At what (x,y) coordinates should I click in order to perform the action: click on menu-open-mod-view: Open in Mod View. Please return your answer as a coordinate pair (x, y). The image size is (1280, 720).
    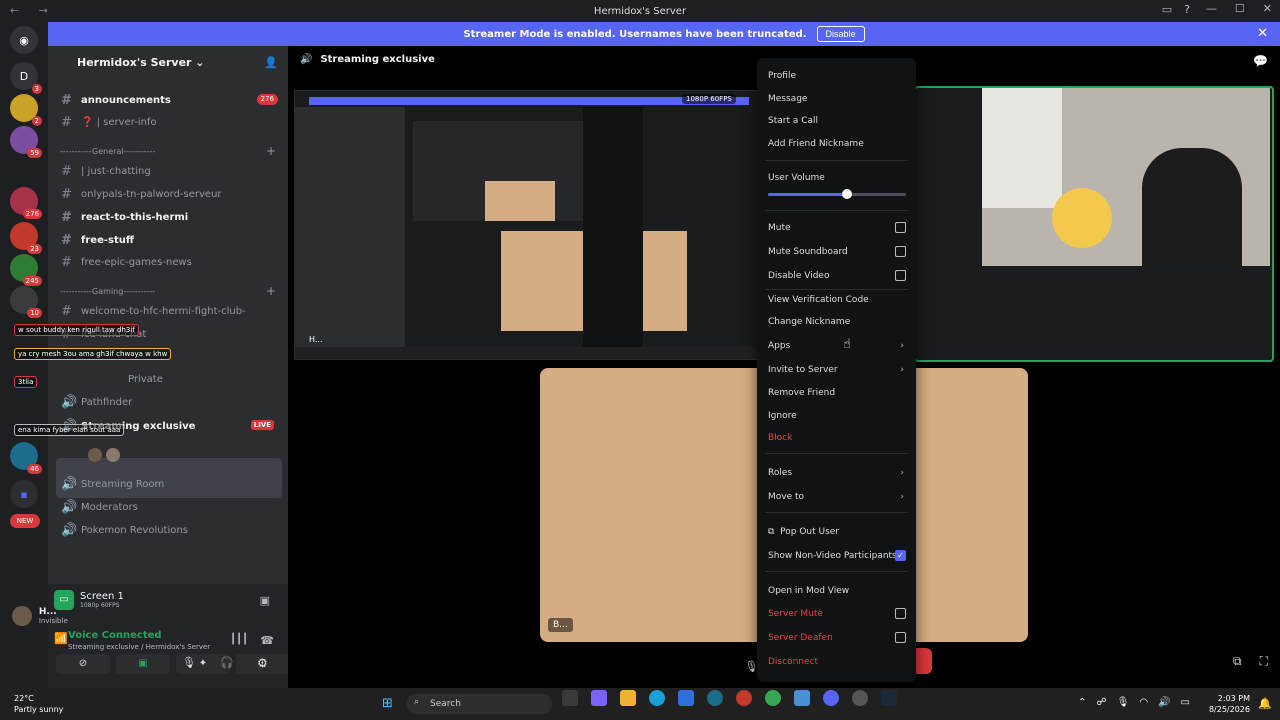
    Looking at the image, I should click on (837, 591).